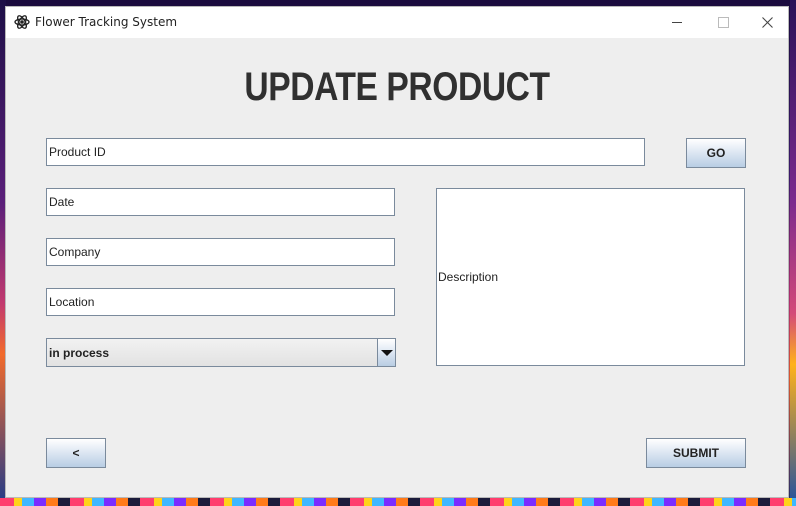 The image size is (796, 506). I want to click on status-selected-value: in process, so click(79, 353).